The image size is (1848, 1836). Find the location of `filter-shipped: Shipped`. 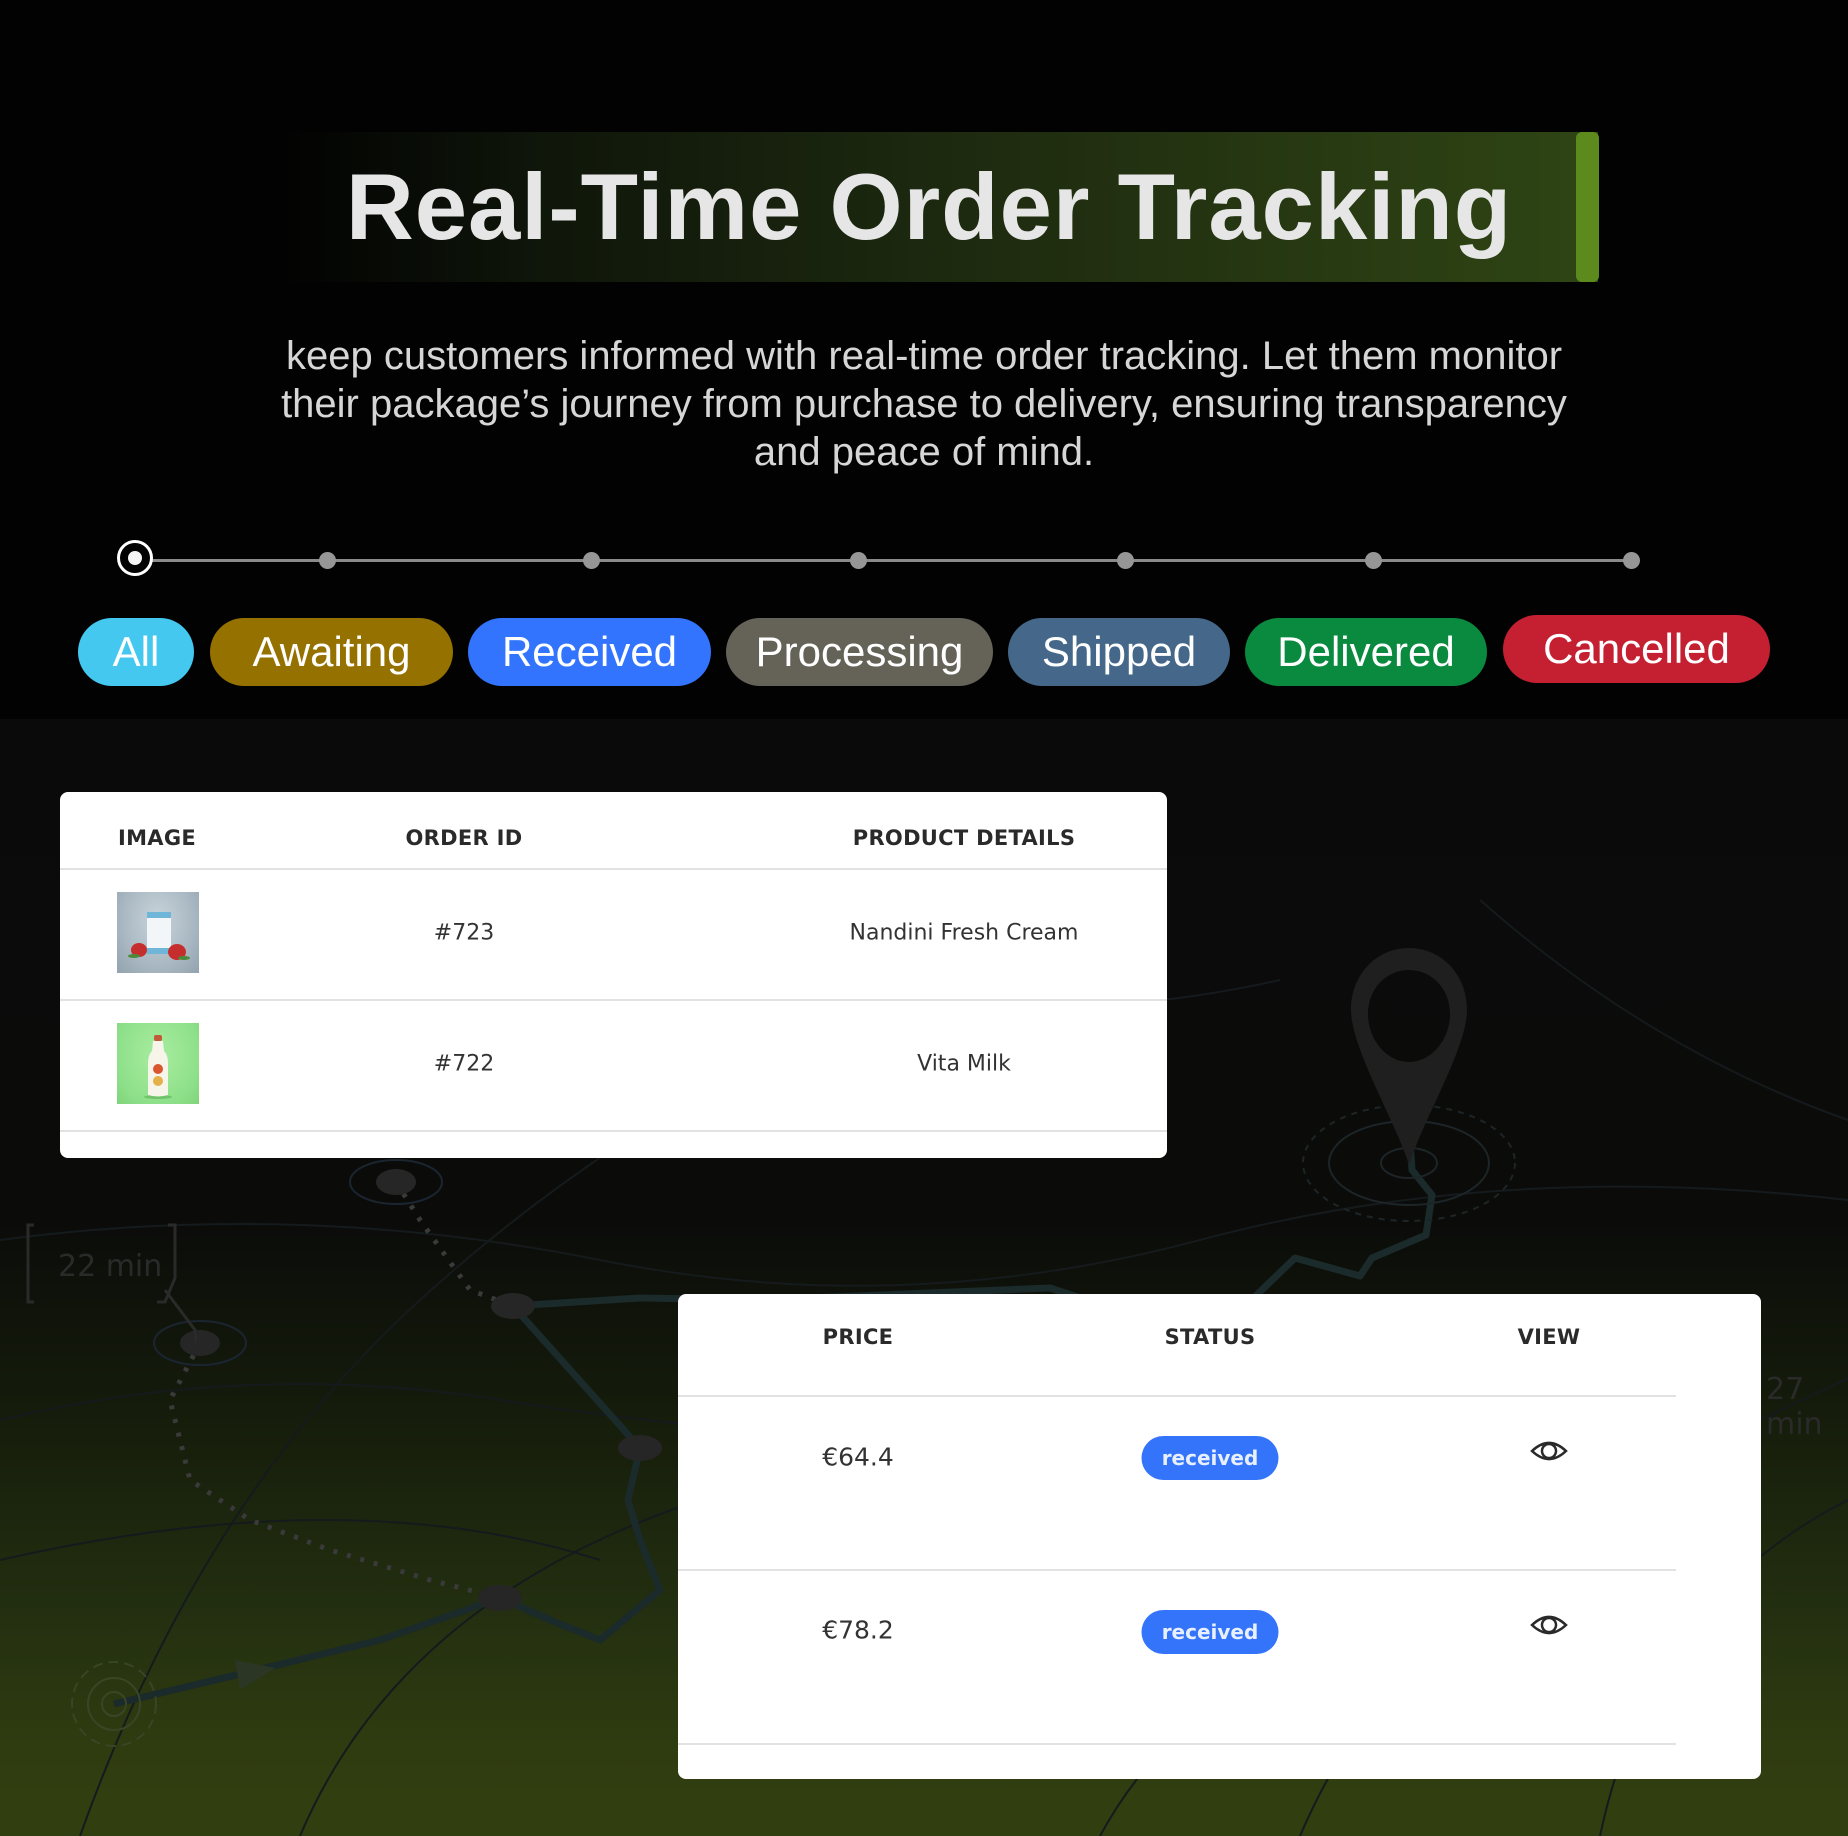

filter-shipped: Shipped is located at coordinates (1119, 652).